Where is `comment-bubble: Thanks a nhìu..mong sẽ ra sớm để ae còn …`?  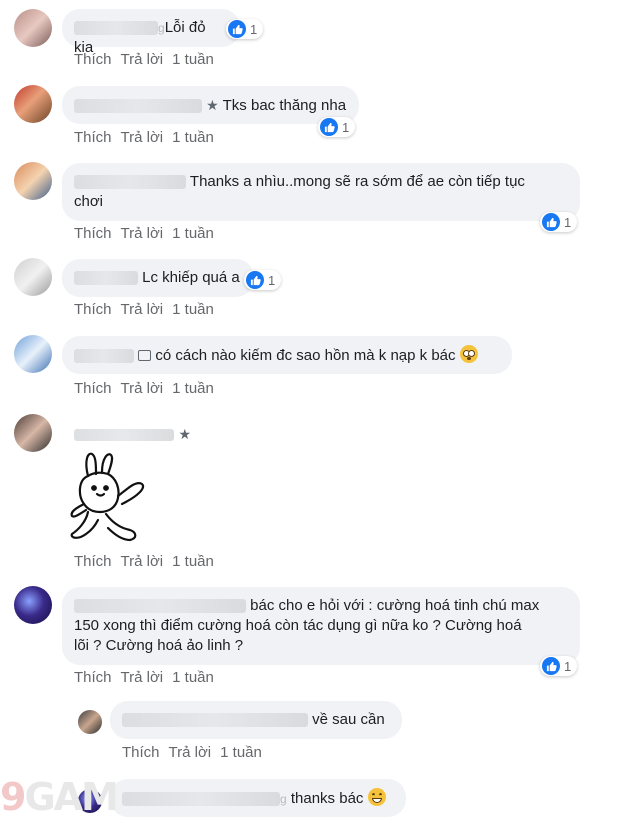
comment-bubble: Thanks a nhìu..mong sẽ ra sớm để ae còn … is located at coordinates (321, 192).